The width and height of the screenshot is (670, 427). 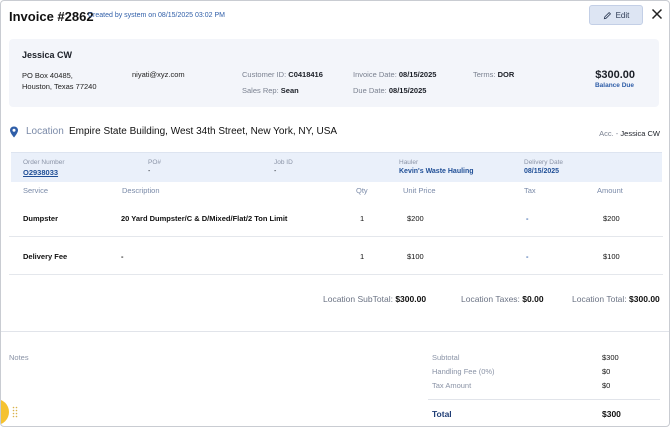 I want to click on table-row: Delivery Fee - 1 $100 - $100, so click(x=336, y=256).